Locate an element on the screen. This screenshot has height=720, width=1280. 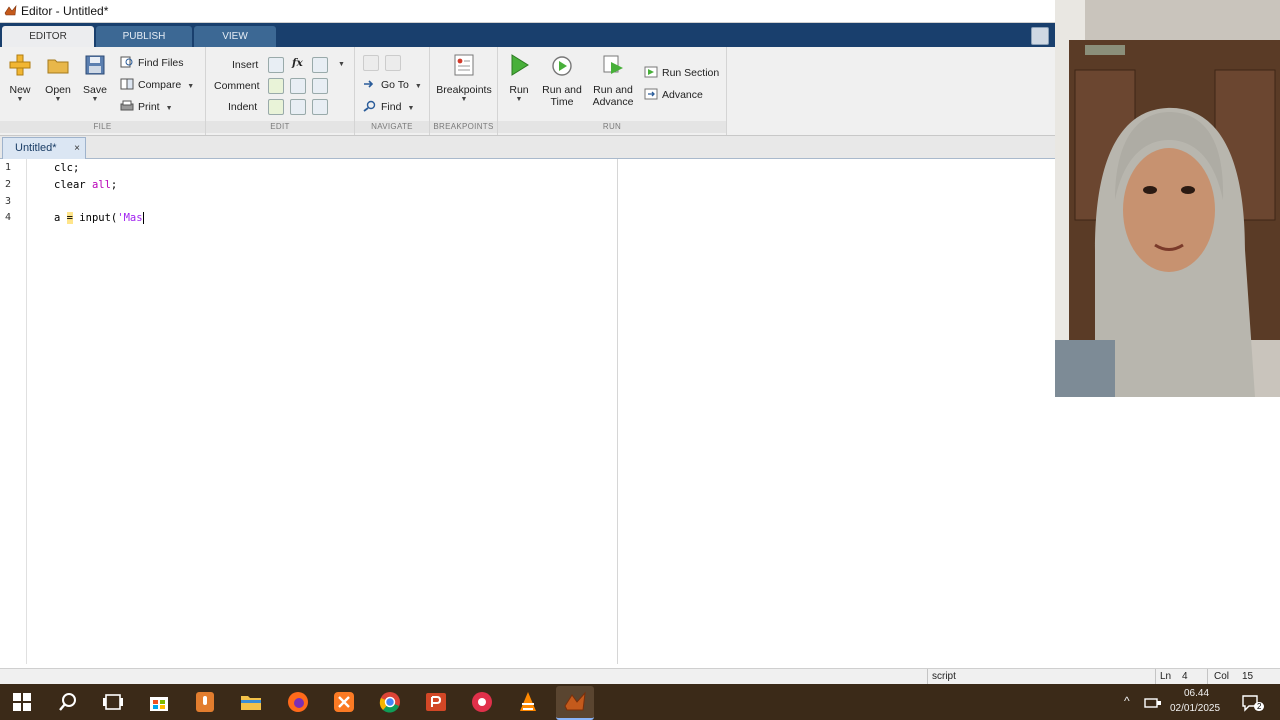
file-explorer-icon is located at coordinates (251, 702).